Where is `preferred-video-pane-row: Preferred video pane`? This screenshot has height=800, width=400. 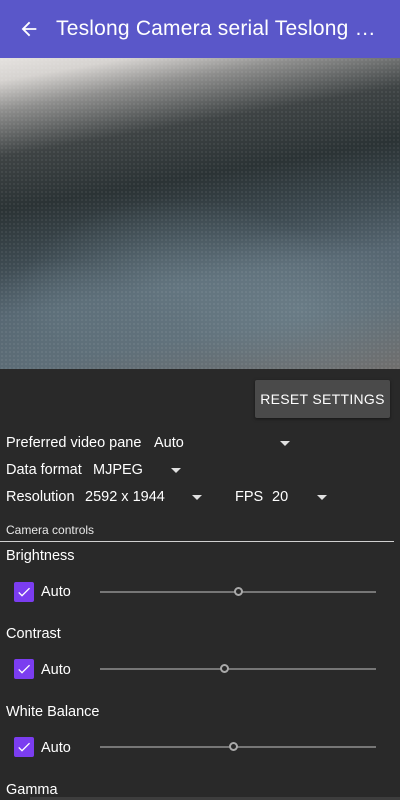
preferred-video-pane-row: Preferred video pane is located at coordinates (73, 443).